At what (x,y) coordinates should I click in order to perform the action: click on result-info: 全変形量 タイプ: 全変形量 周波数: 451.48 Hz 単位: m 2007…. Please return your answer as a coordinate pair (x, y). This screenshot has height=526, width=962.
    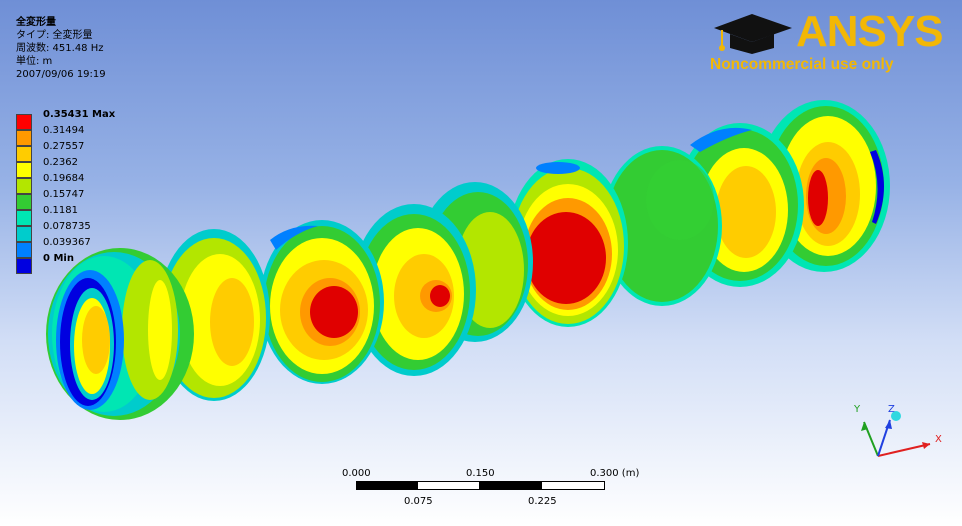
    Looking at the image, I should click on (61, 48).